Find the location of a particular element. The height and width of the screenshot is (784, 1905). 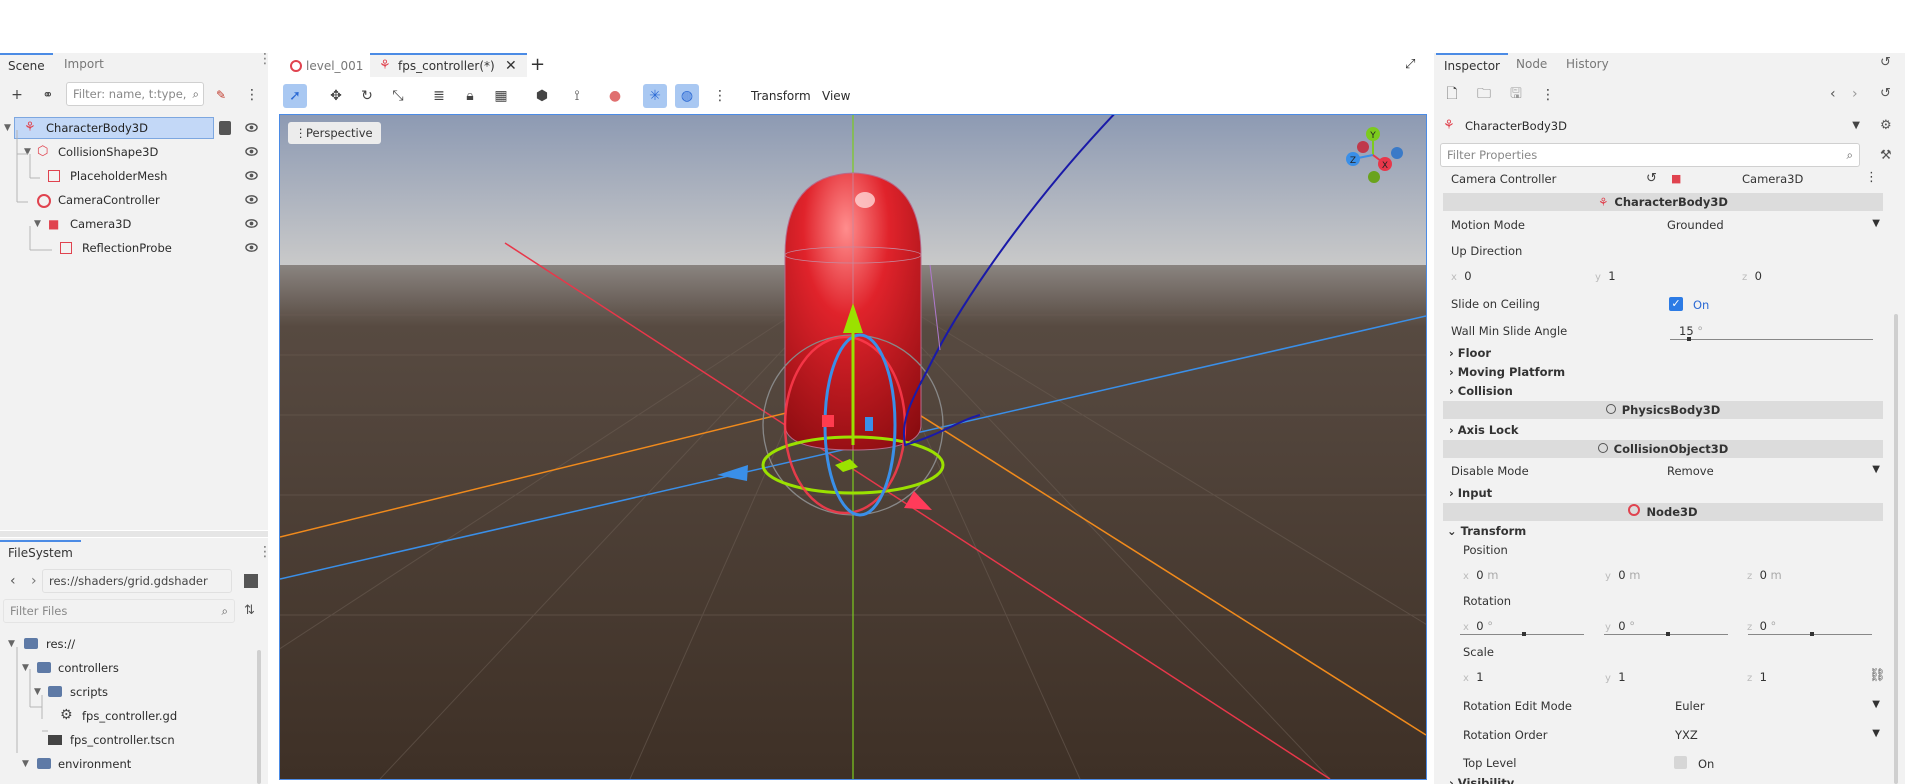

toolbar-more-icon: ⋮ is located at coordinates (720, 96).